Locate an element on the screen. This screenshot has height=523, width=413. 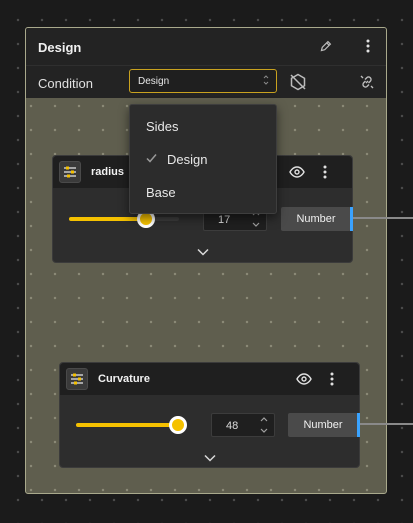
curvature-node: Curvature 48 Number is located at coordinates (209, 415).